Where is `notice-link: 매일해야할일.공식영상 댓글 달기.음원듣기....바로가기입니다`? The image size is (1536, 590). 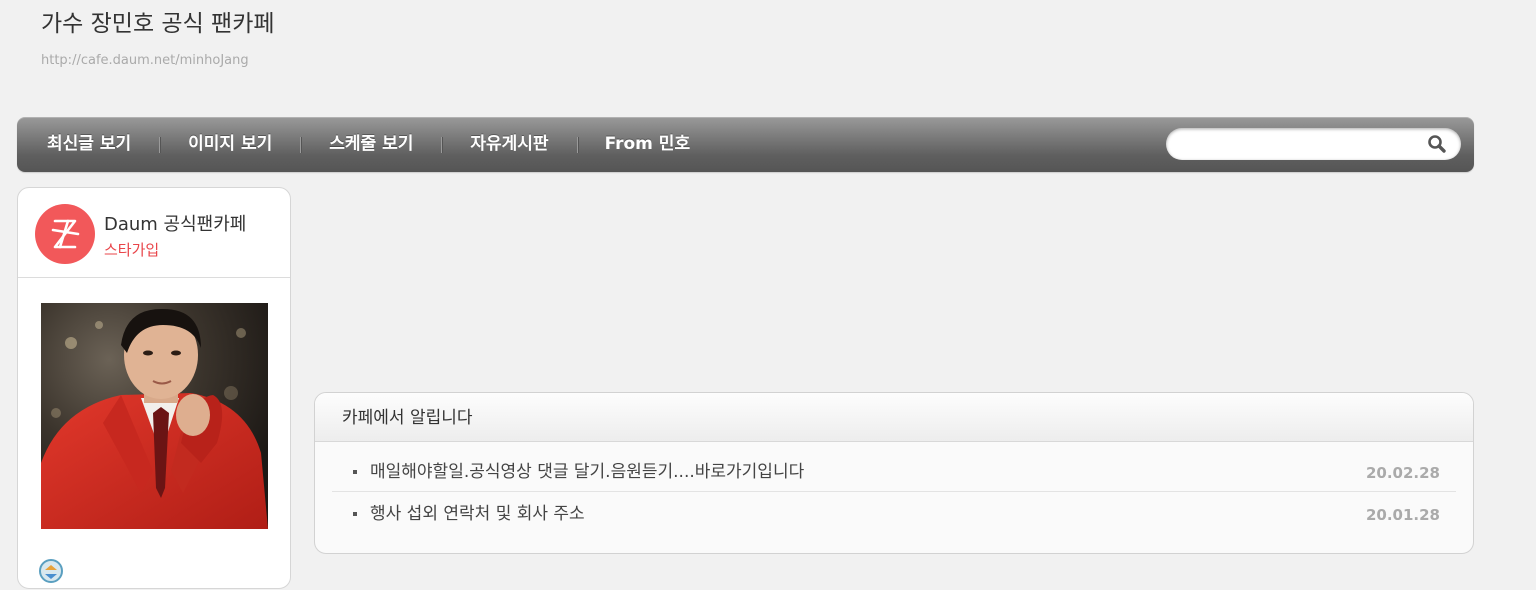
notice-link: 매일해야할일.공식영상 댓글 달기.음원듣기....바로가기입니다 is located at coordinates (587, 472).